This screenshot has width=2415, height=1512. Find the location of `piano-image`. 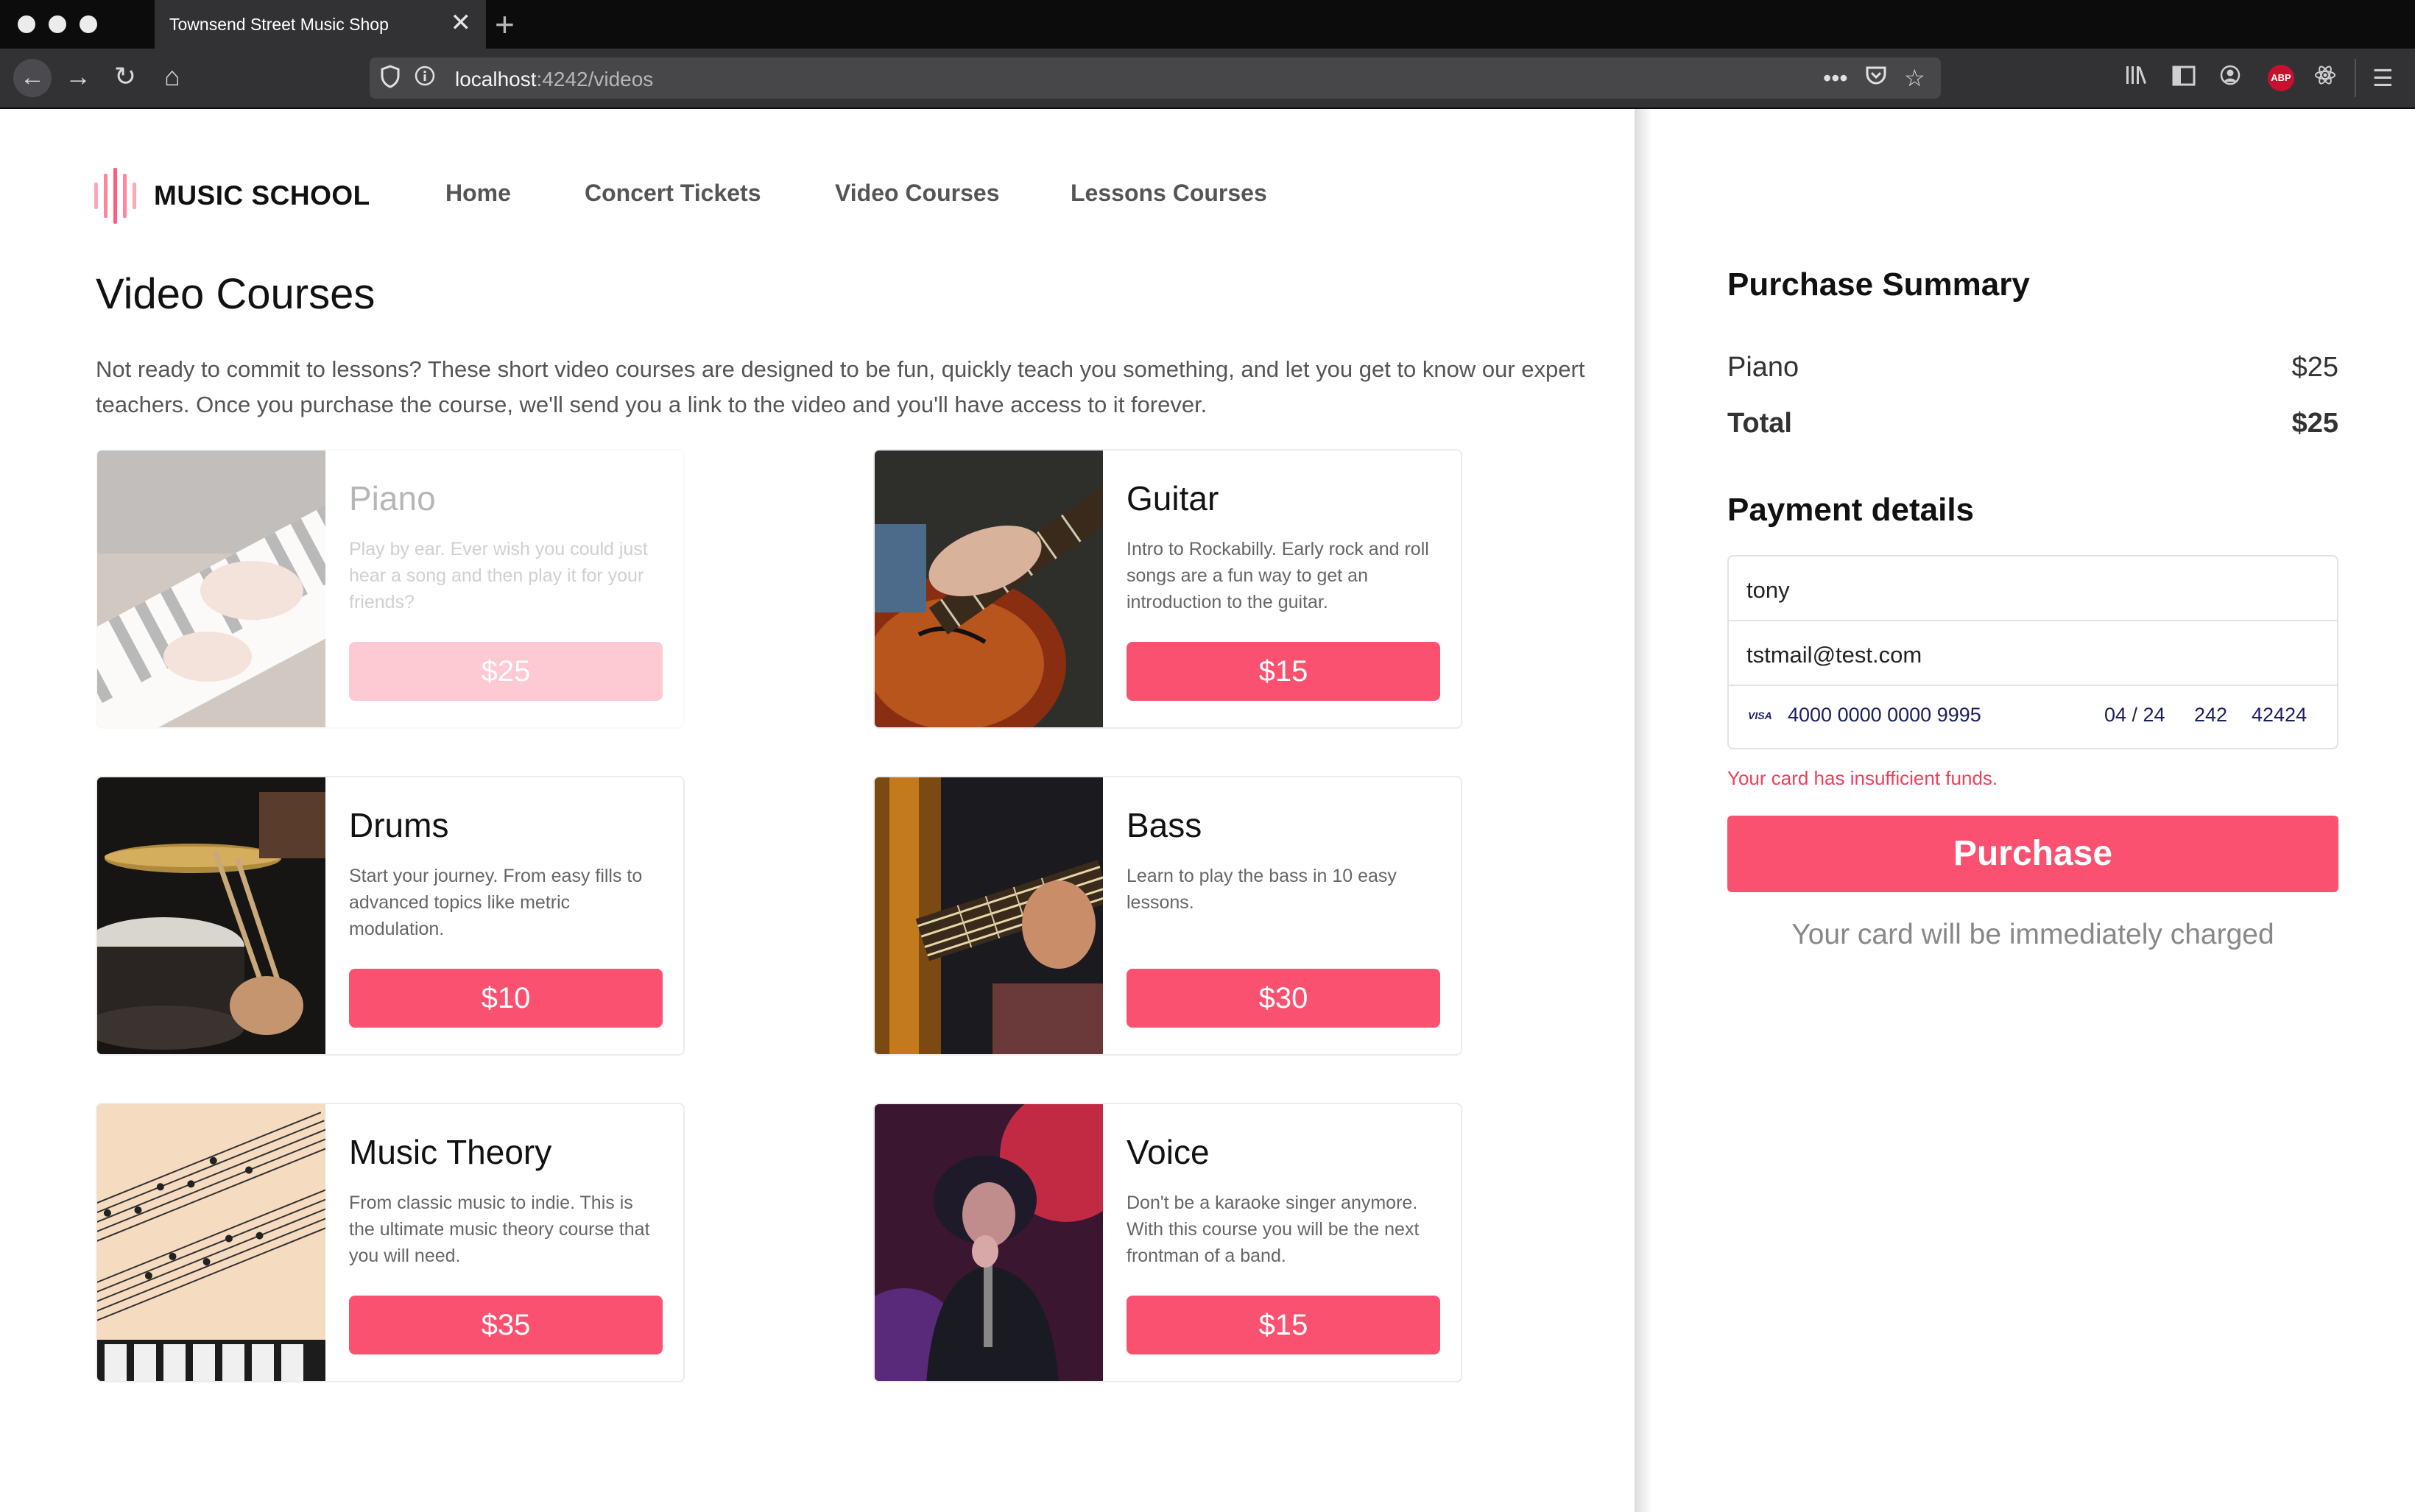

piano-image is located at coordinates (211, 589).